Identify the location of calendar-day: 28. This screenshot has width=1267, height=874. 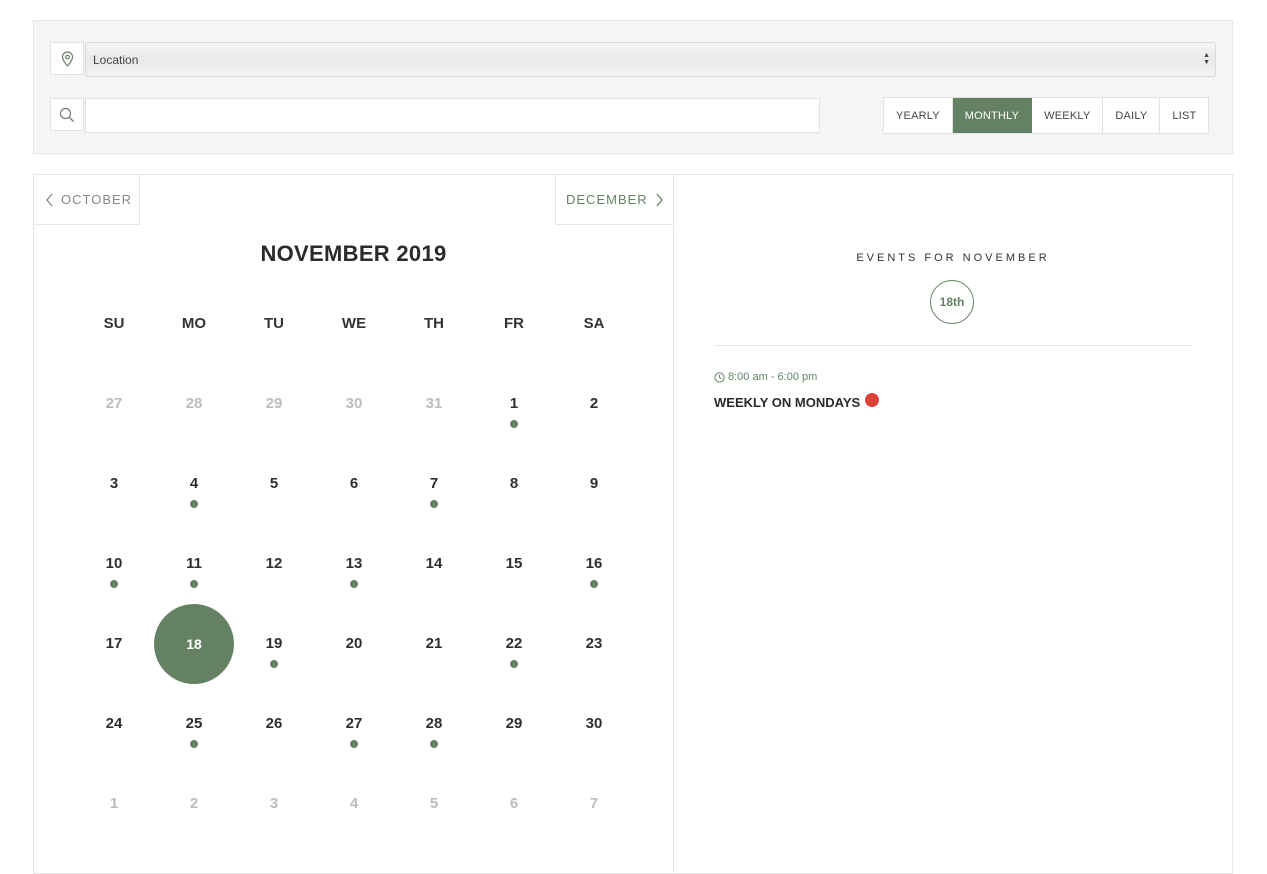
(434, 724).